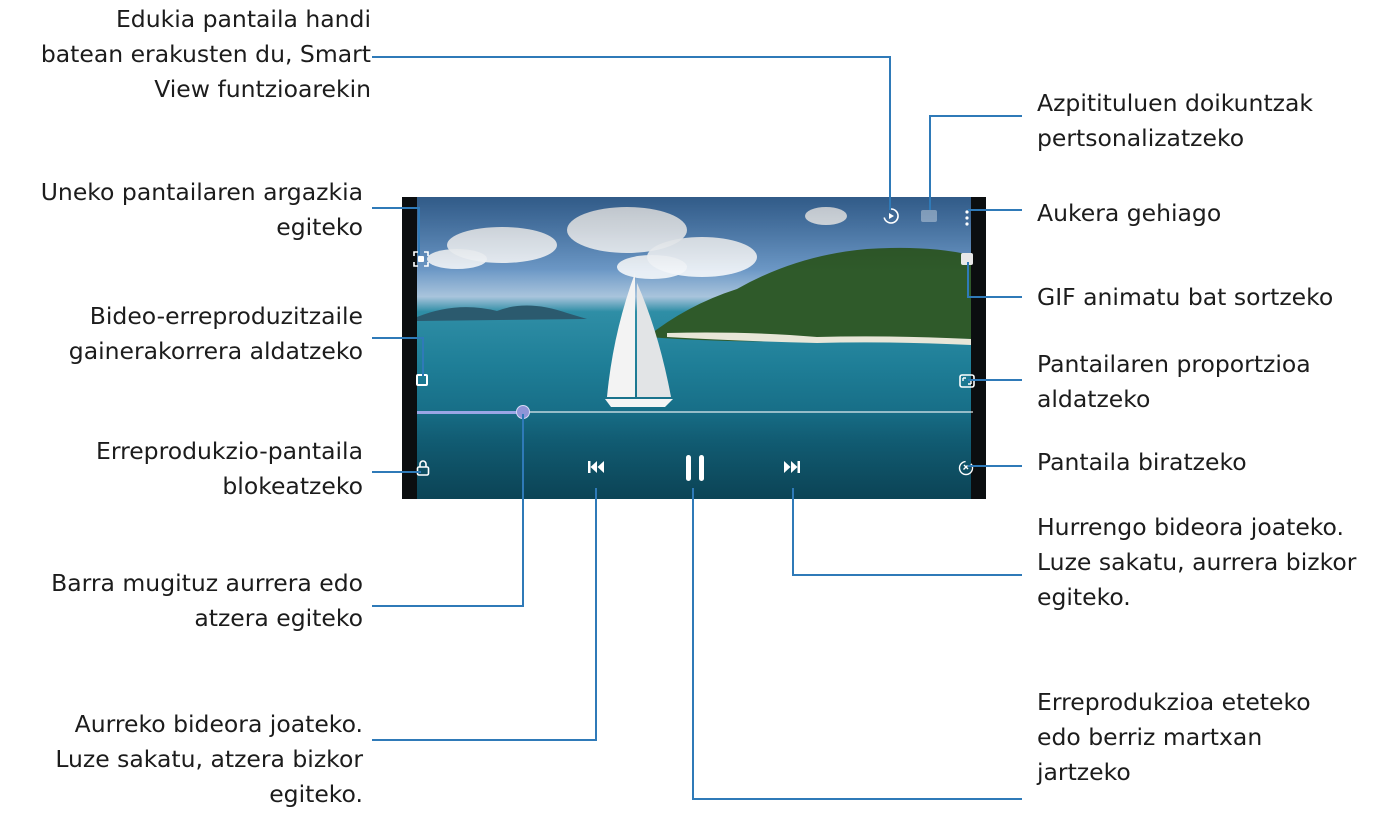 Image resolution: width=1390 pixels, height=817 pixels. I want to click on previous-icon, so click(596, 467).